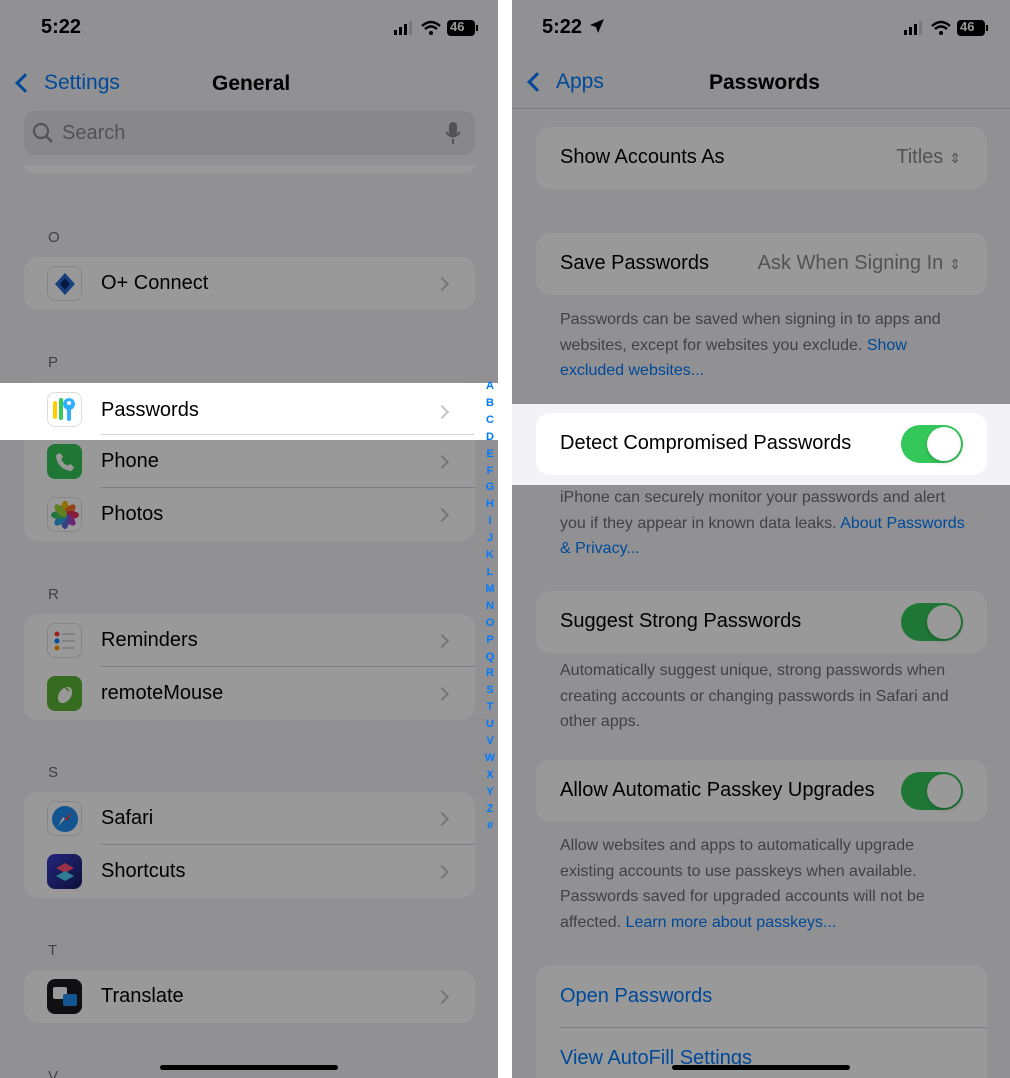  What do you see at coordinates (249, 411) in the screenshot?
I see `highlighted-row-passwords: Passwords` at bounding box center [249, 411].